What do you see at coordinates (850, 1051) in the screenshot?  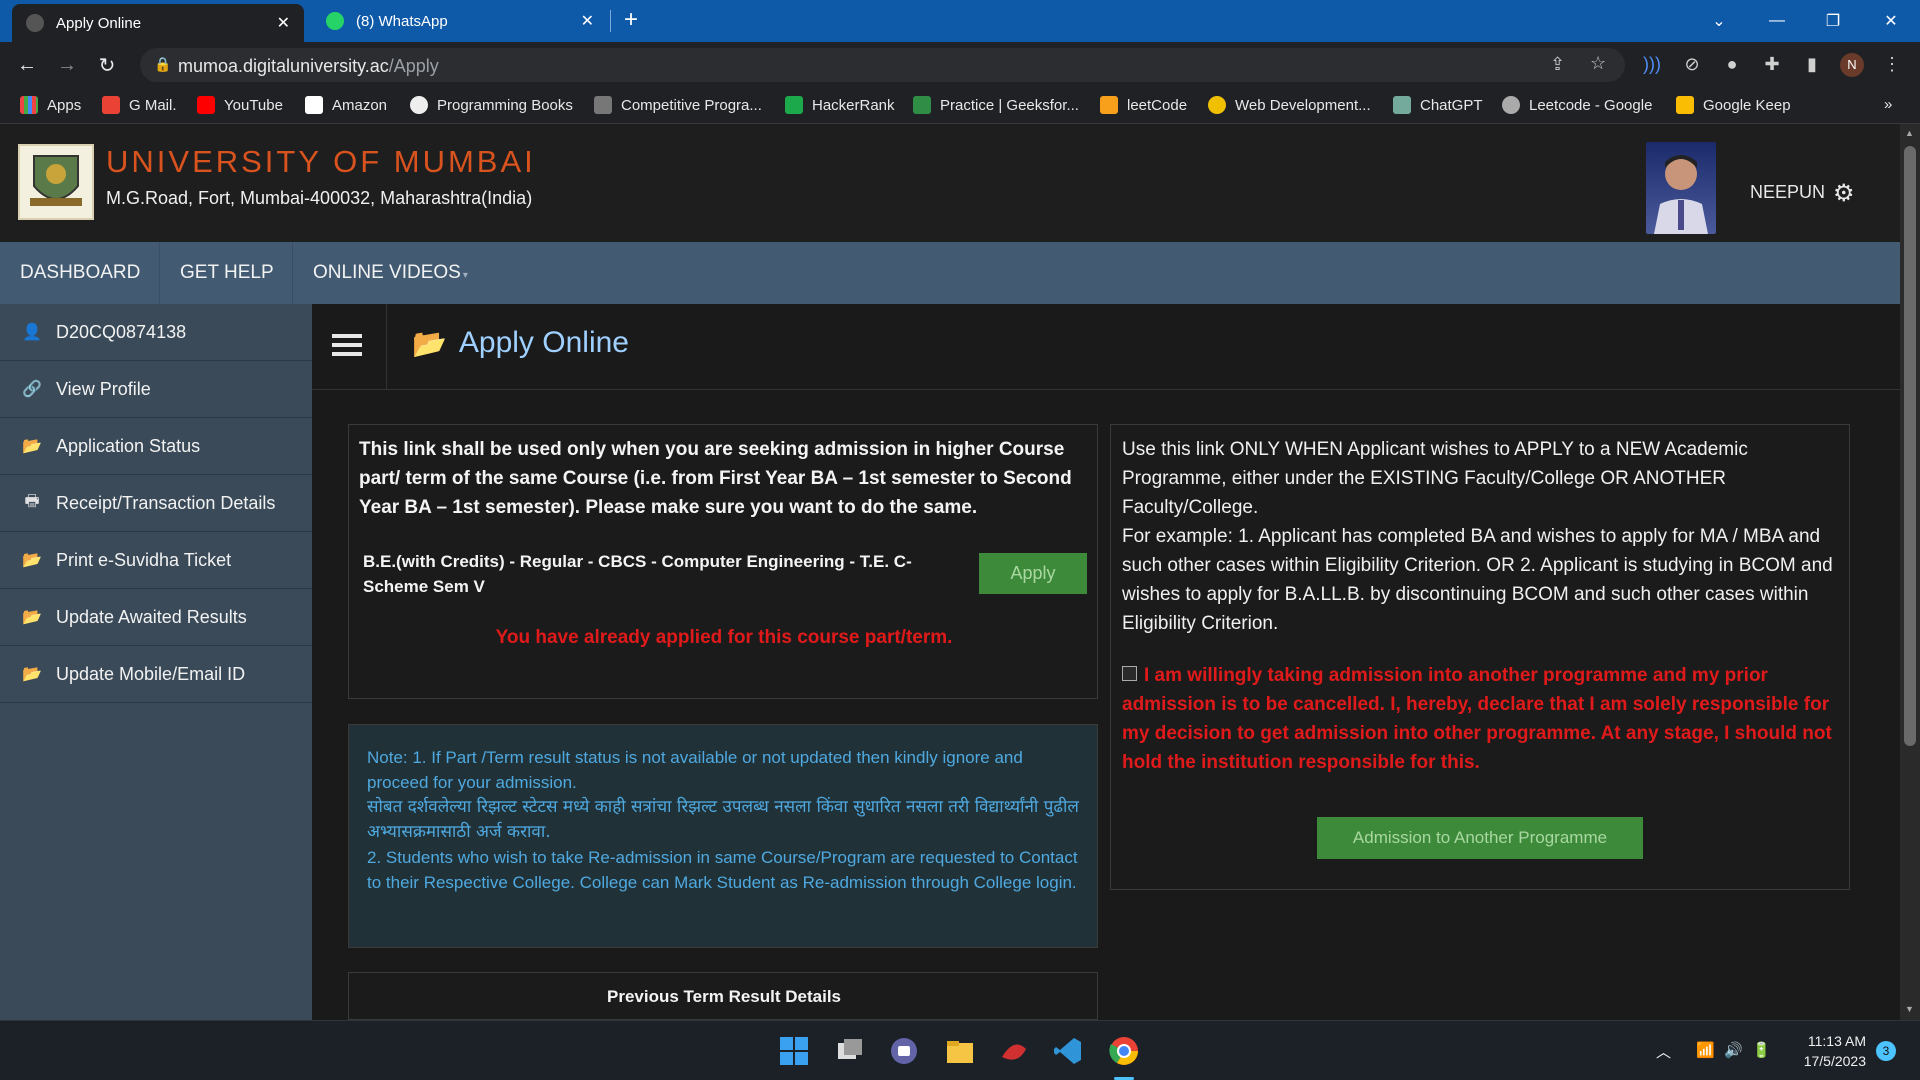 I see `task-view-icon` at bounding box center [850, 1051].